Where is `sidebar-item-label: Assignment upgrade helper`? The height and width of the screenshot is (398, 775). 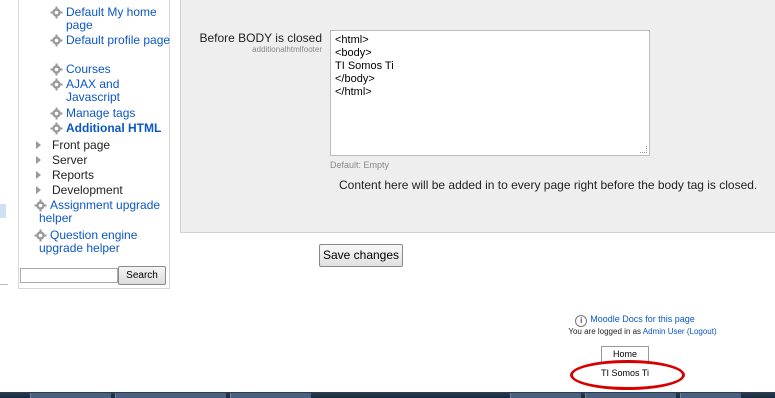 sidebar-item-label: Assignment upgrade helper is located at coordinates (100, 211).